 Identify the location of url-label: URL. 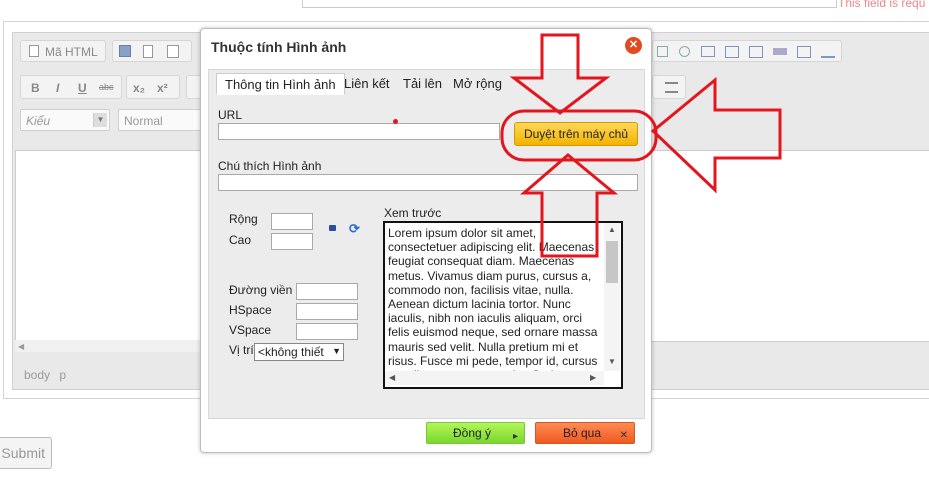
(230, 115).